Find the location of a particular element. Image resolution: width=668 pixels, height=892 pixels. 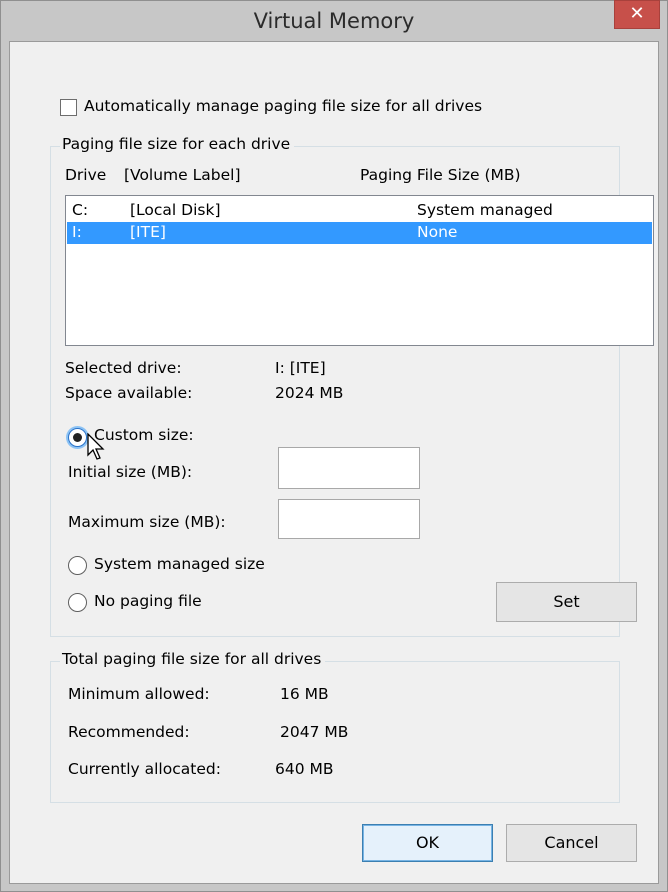

recommended-value: 2047 MB is located at coordinates (314, 732).